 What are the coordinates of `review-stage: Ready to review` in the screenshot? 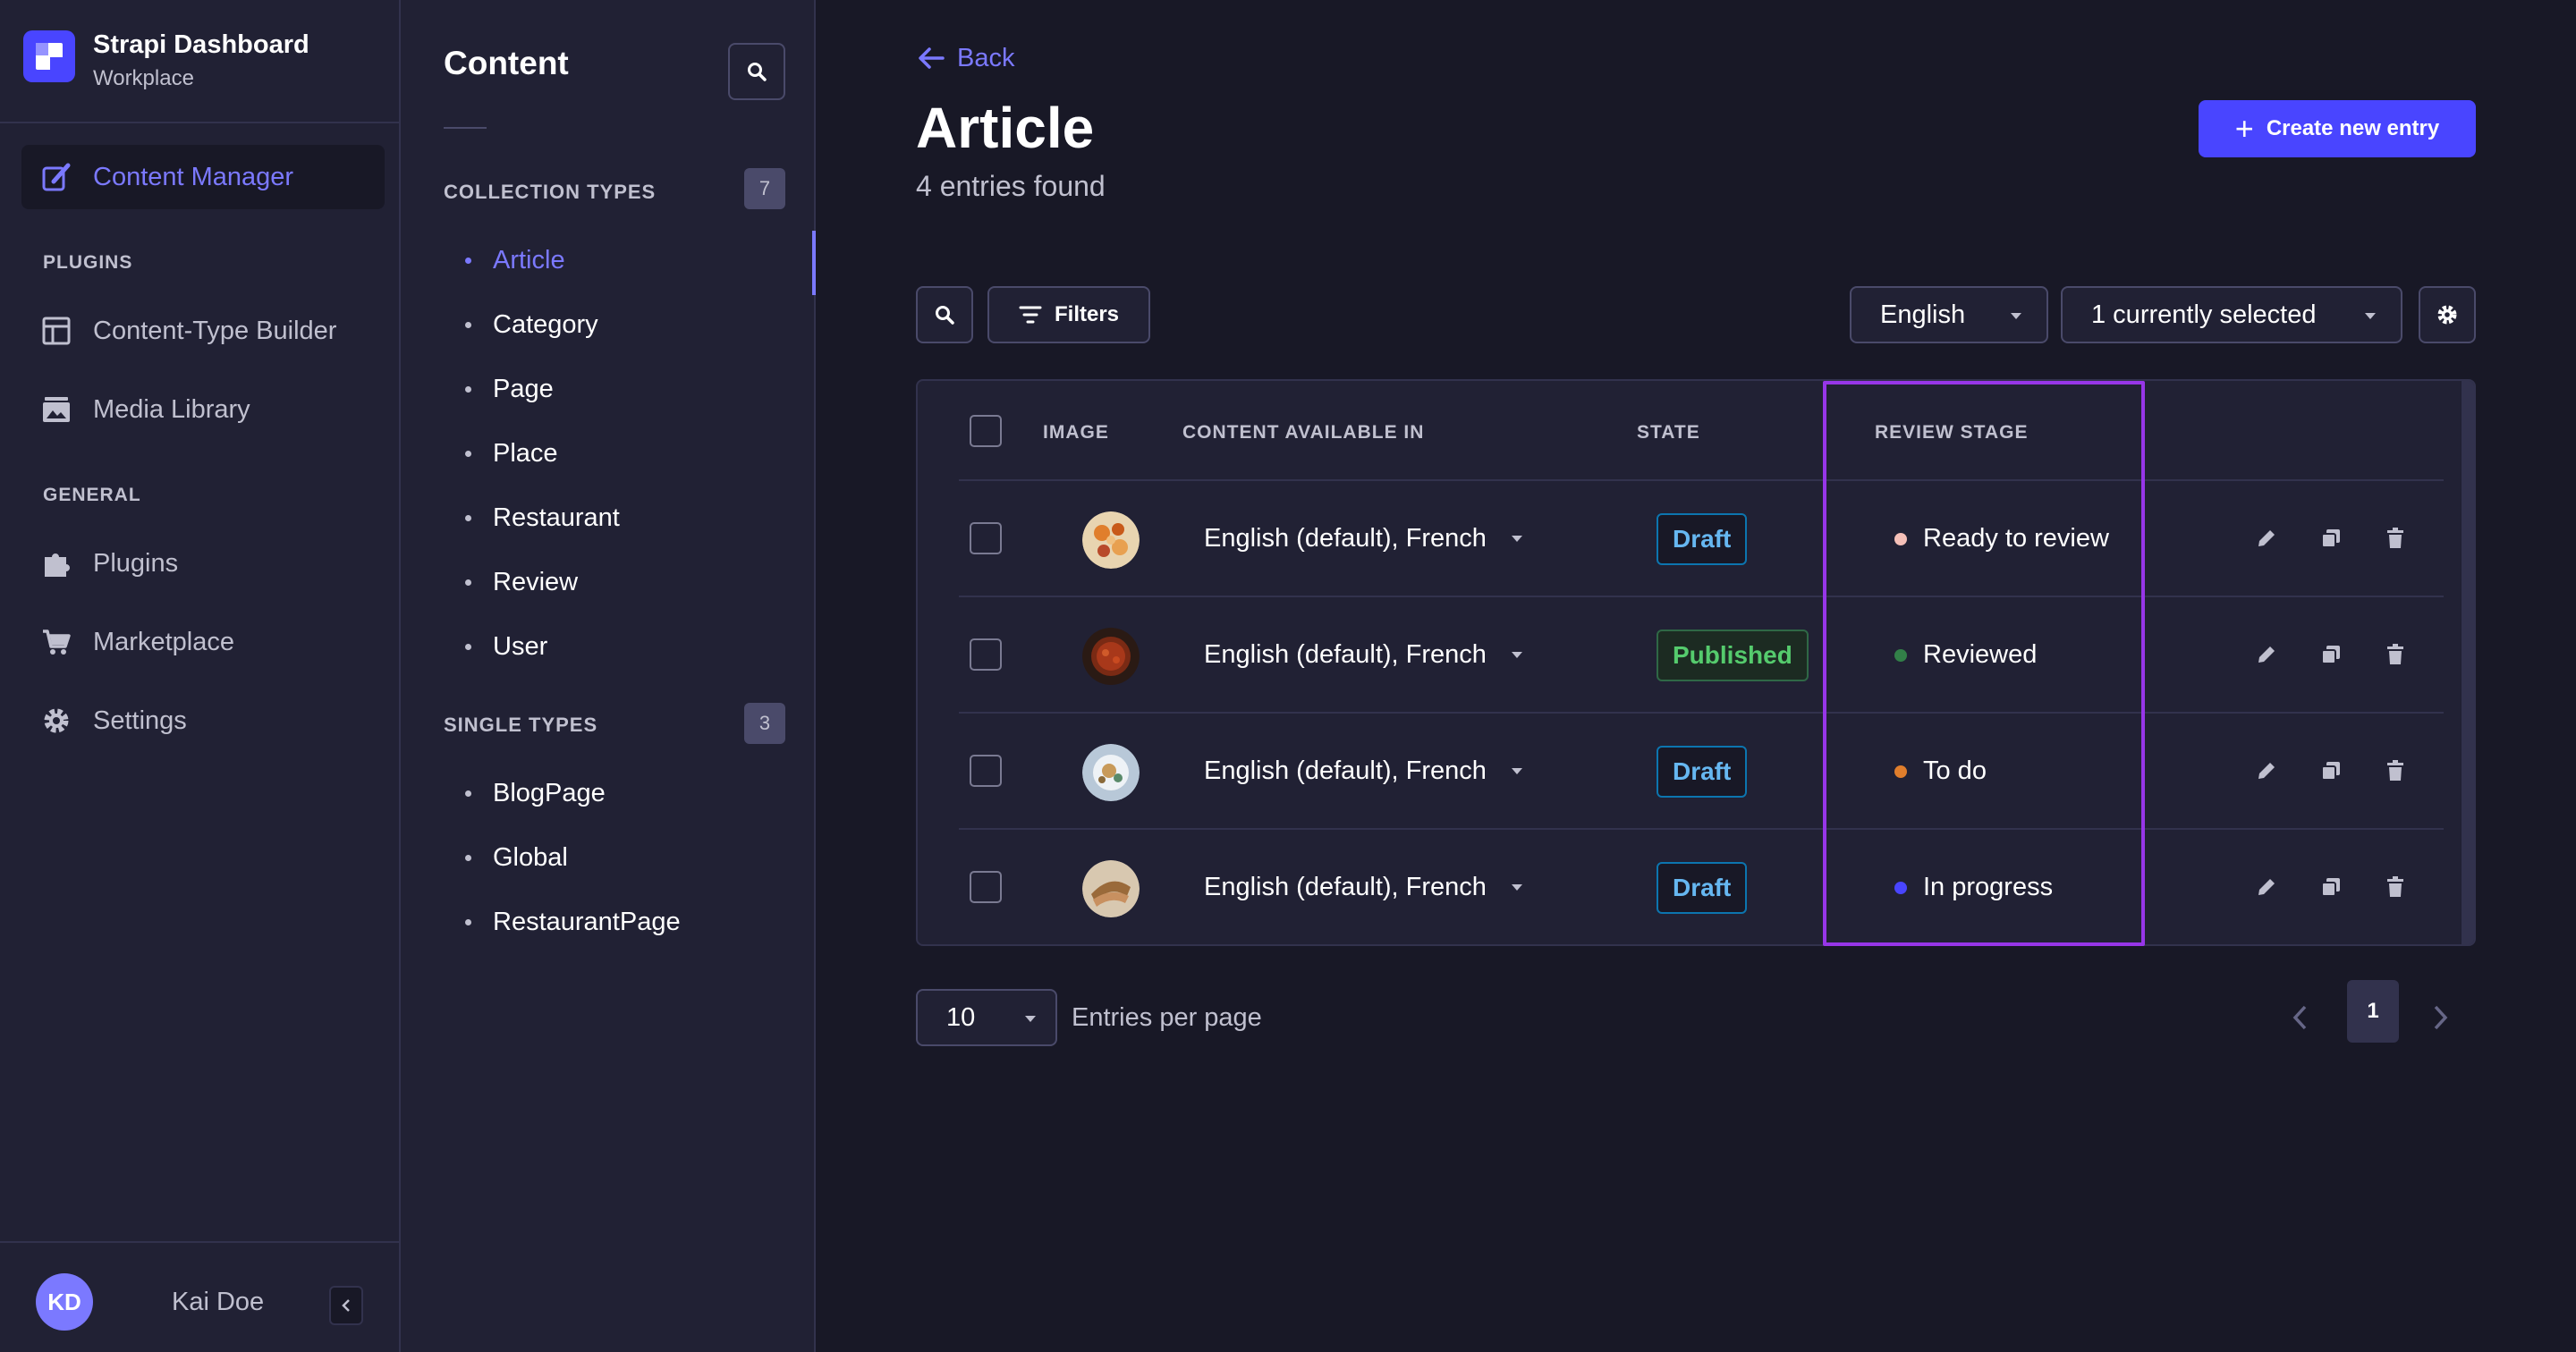 It's located at (2001, 538).